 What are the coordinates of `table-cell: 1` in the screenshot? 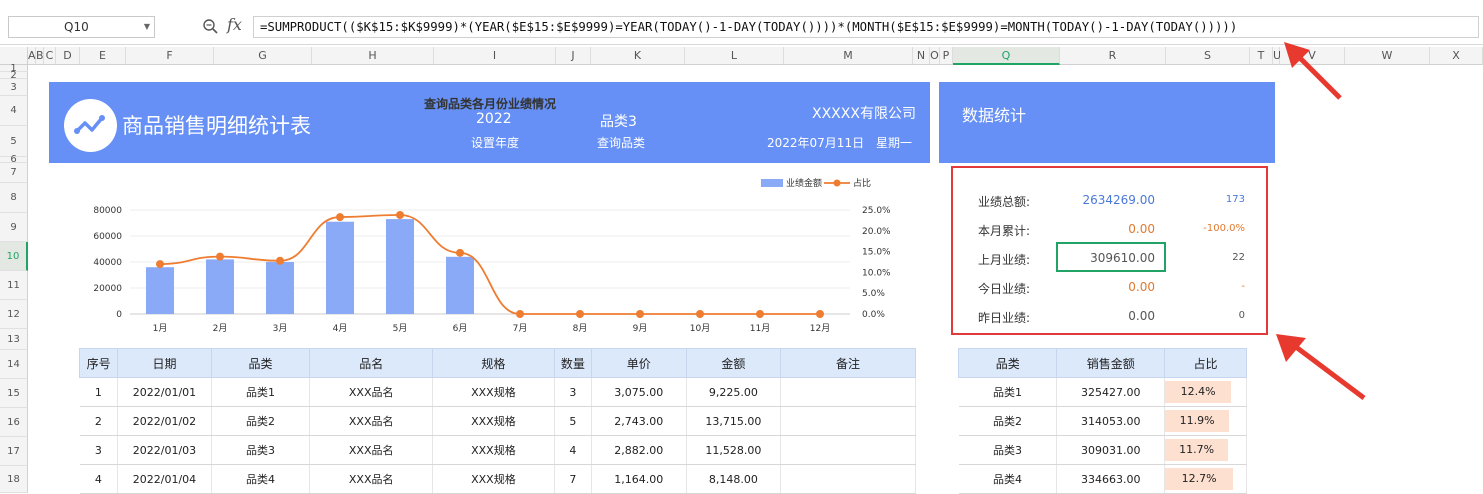 It's located at (99, 392).